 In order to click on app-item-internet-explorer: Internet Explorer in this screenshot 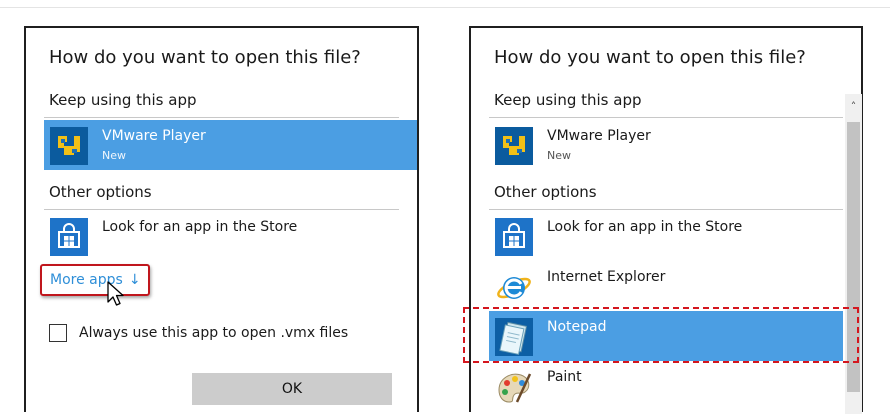, I will do `click(666, 286)`.